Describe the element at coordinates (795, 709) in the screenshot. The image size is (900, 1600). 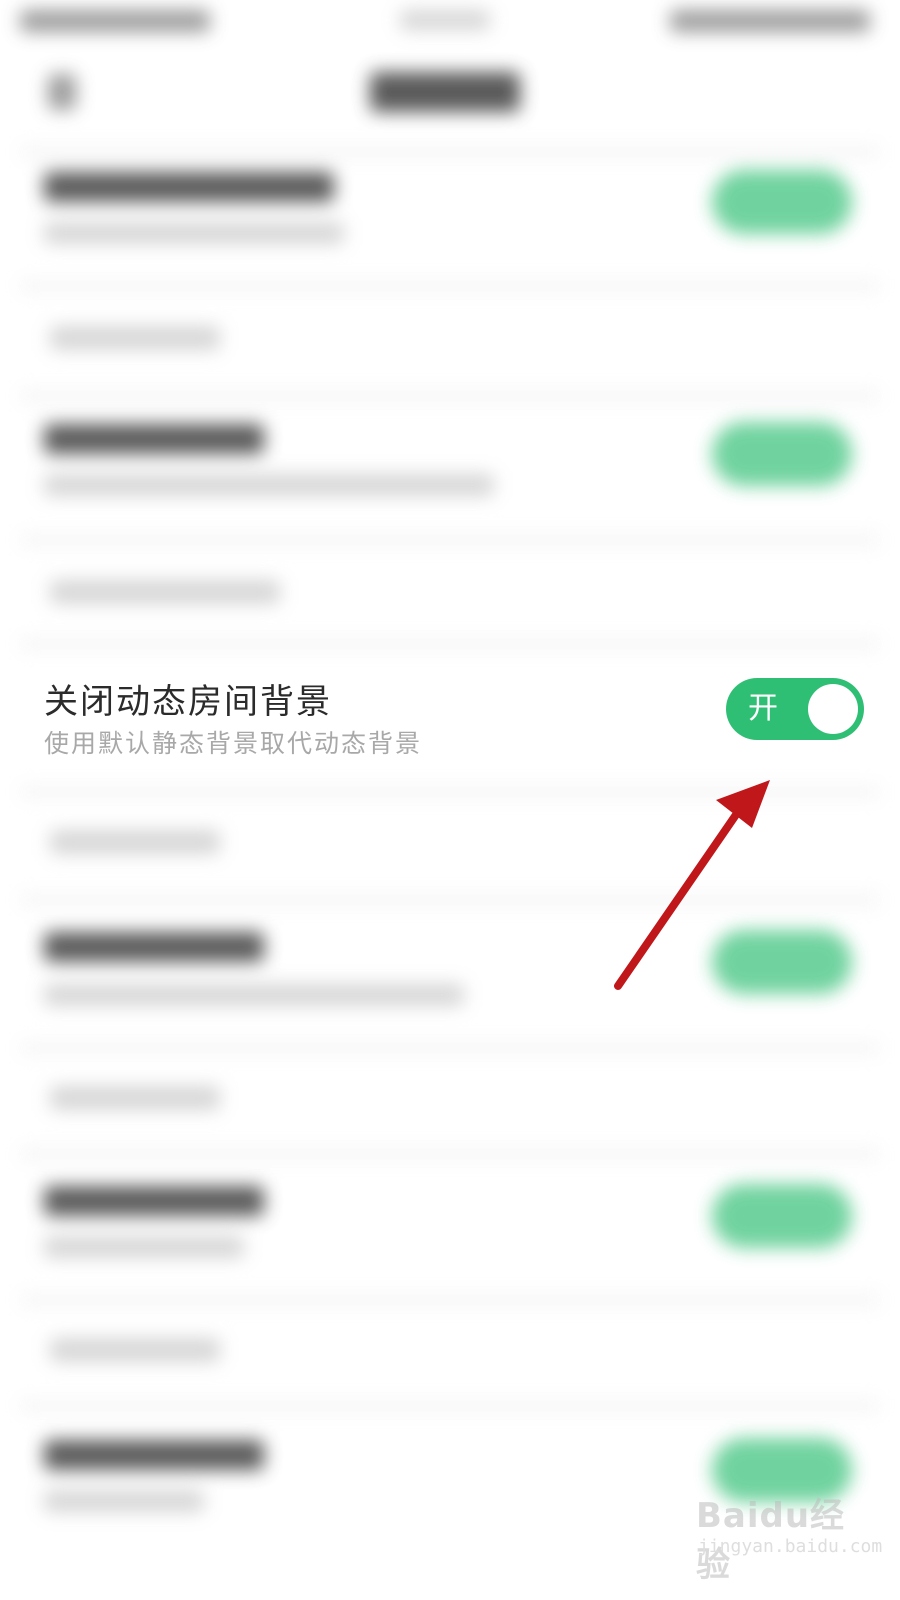
I see `dynamic-background-toggle: 开` at that location.